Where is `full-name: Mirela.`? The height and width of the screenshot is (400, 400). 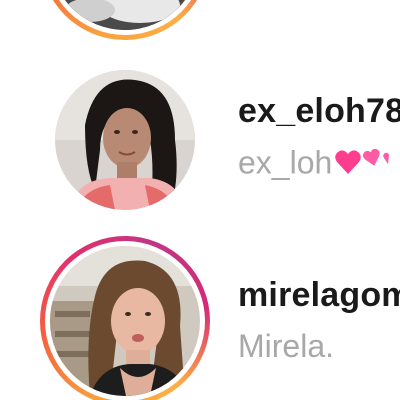
full-name: Mirela. is located at coordinates (286, 346).